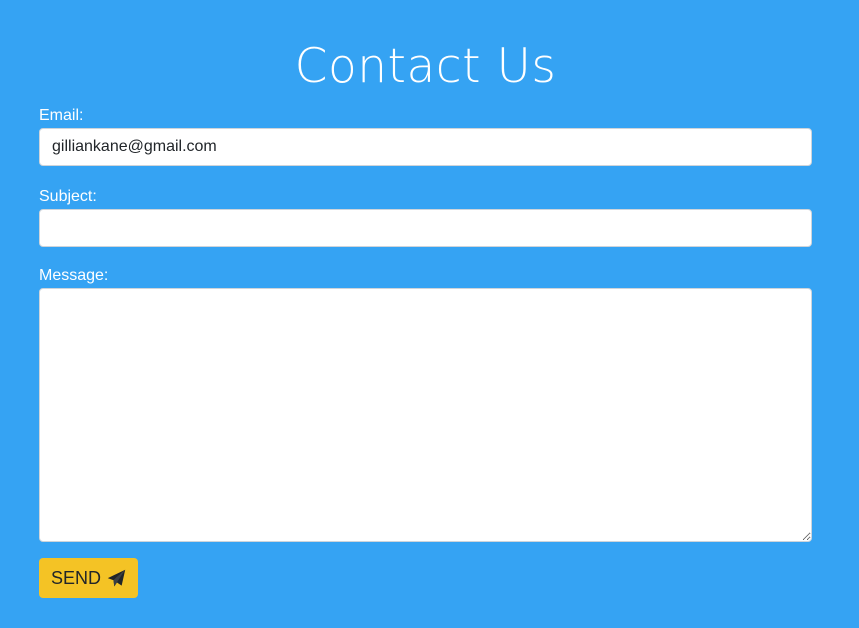  Describe the element at coordinates (68, 196) in the screenshot. I see `subject-label: Subject:` at that location.